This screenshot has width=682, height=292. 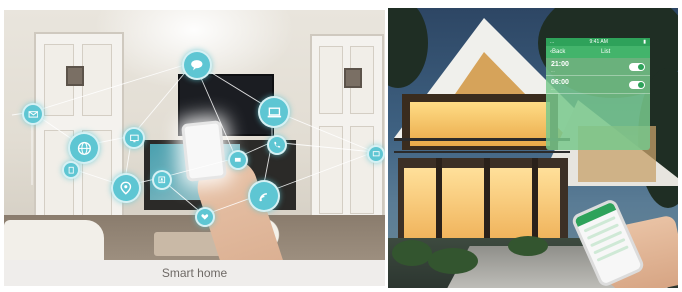 I want to click on app-status-bar: ... 9:41 AM ▮, so click(x=598, y=42).